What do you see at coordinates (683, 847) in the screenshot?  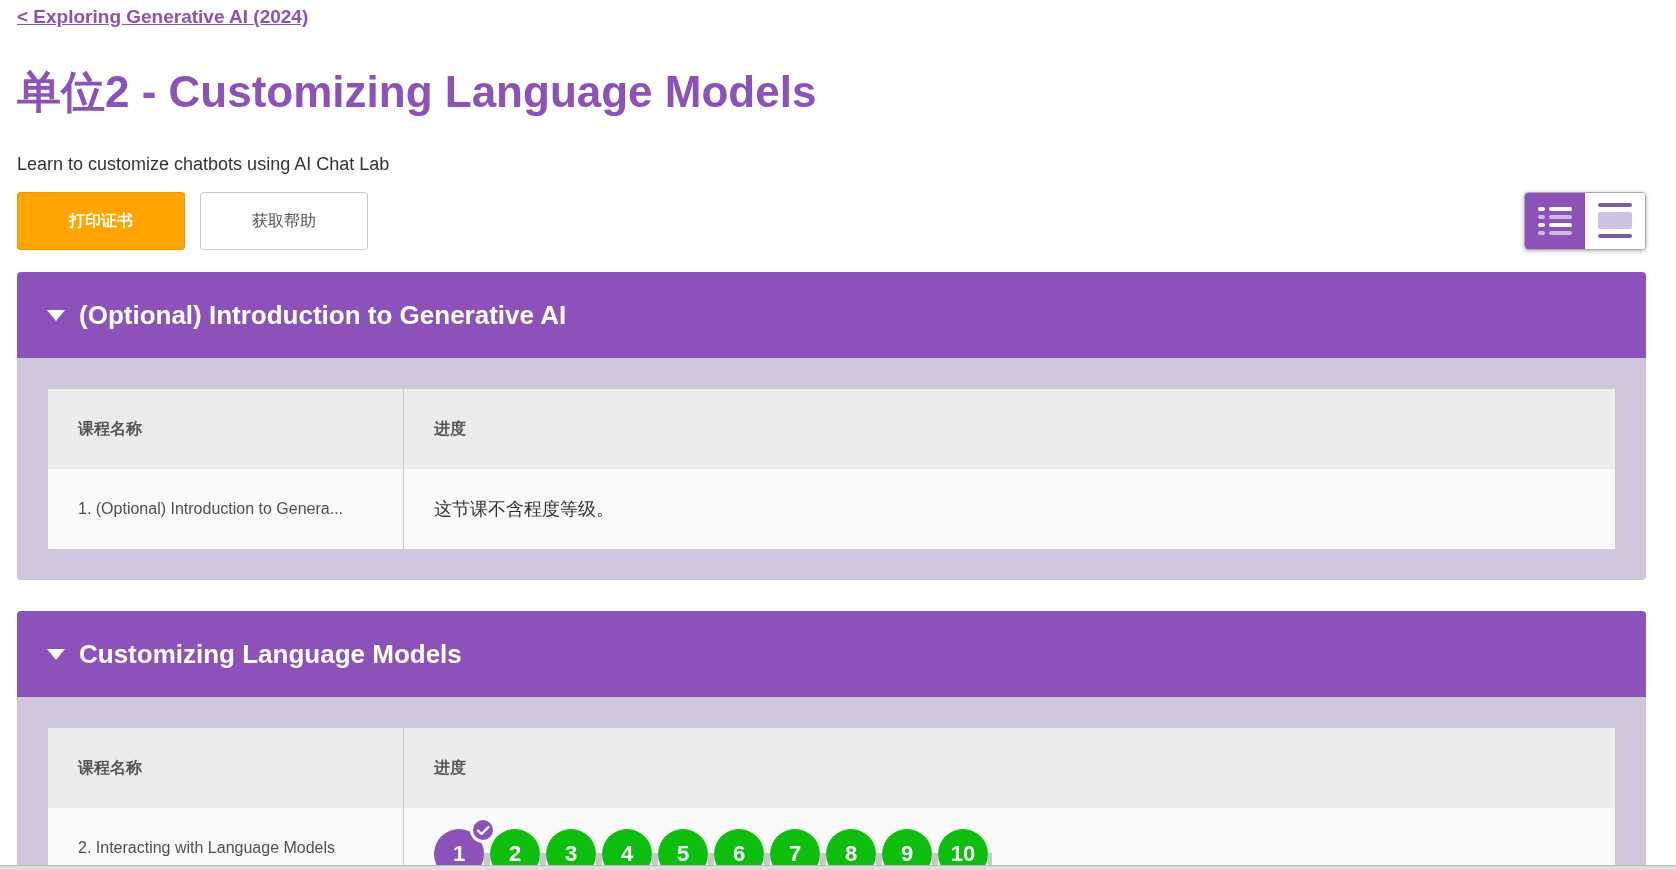 I see `level-bubble: 5` at bounding box center [683, 847].